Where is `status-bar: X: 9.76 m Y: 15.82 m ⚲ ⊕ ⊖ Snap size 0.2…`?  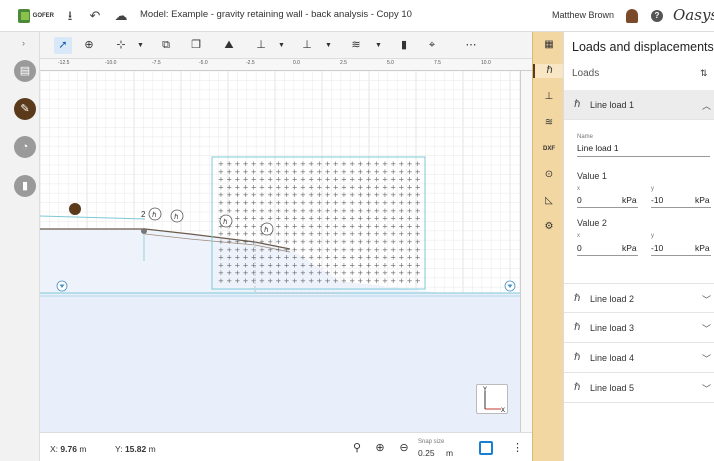
status-bar: X: 9.76 m Y: 15.82 m ⚲ ⊕ ⊖ Snap size 0.2… is located at coordinates (286, 446).